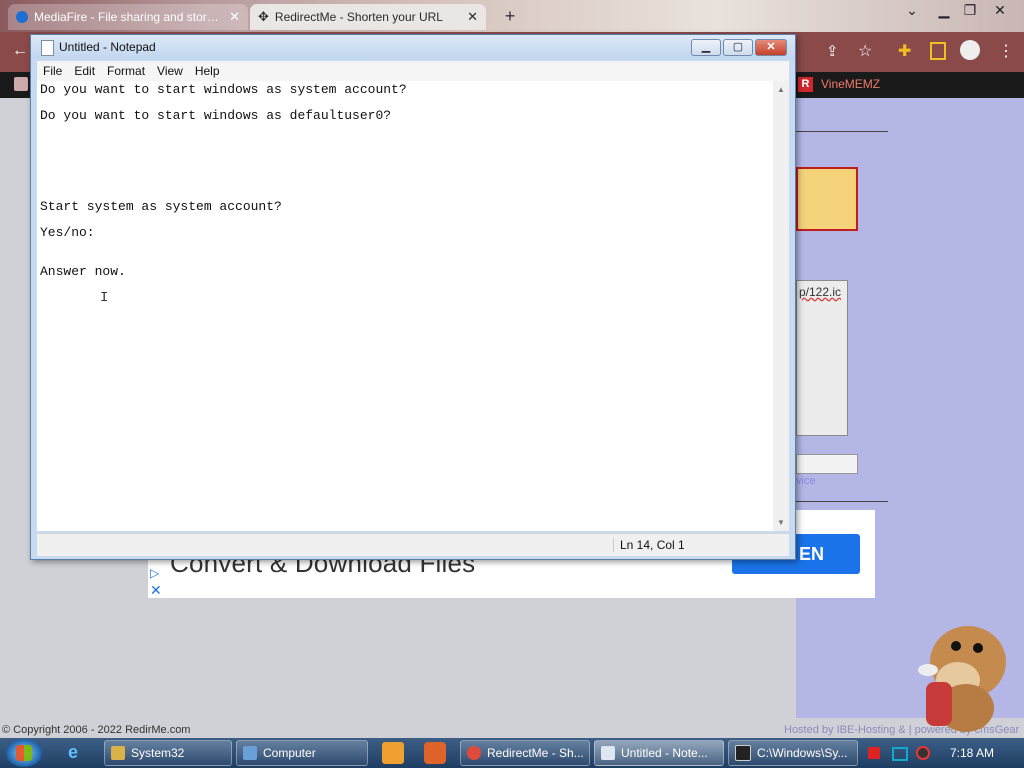 The width and height of the screenshot is (1024, 768). Describe the element at coordinates (155, 573) in the screenshot. I see `ad-play-icon: ▷` at that location.